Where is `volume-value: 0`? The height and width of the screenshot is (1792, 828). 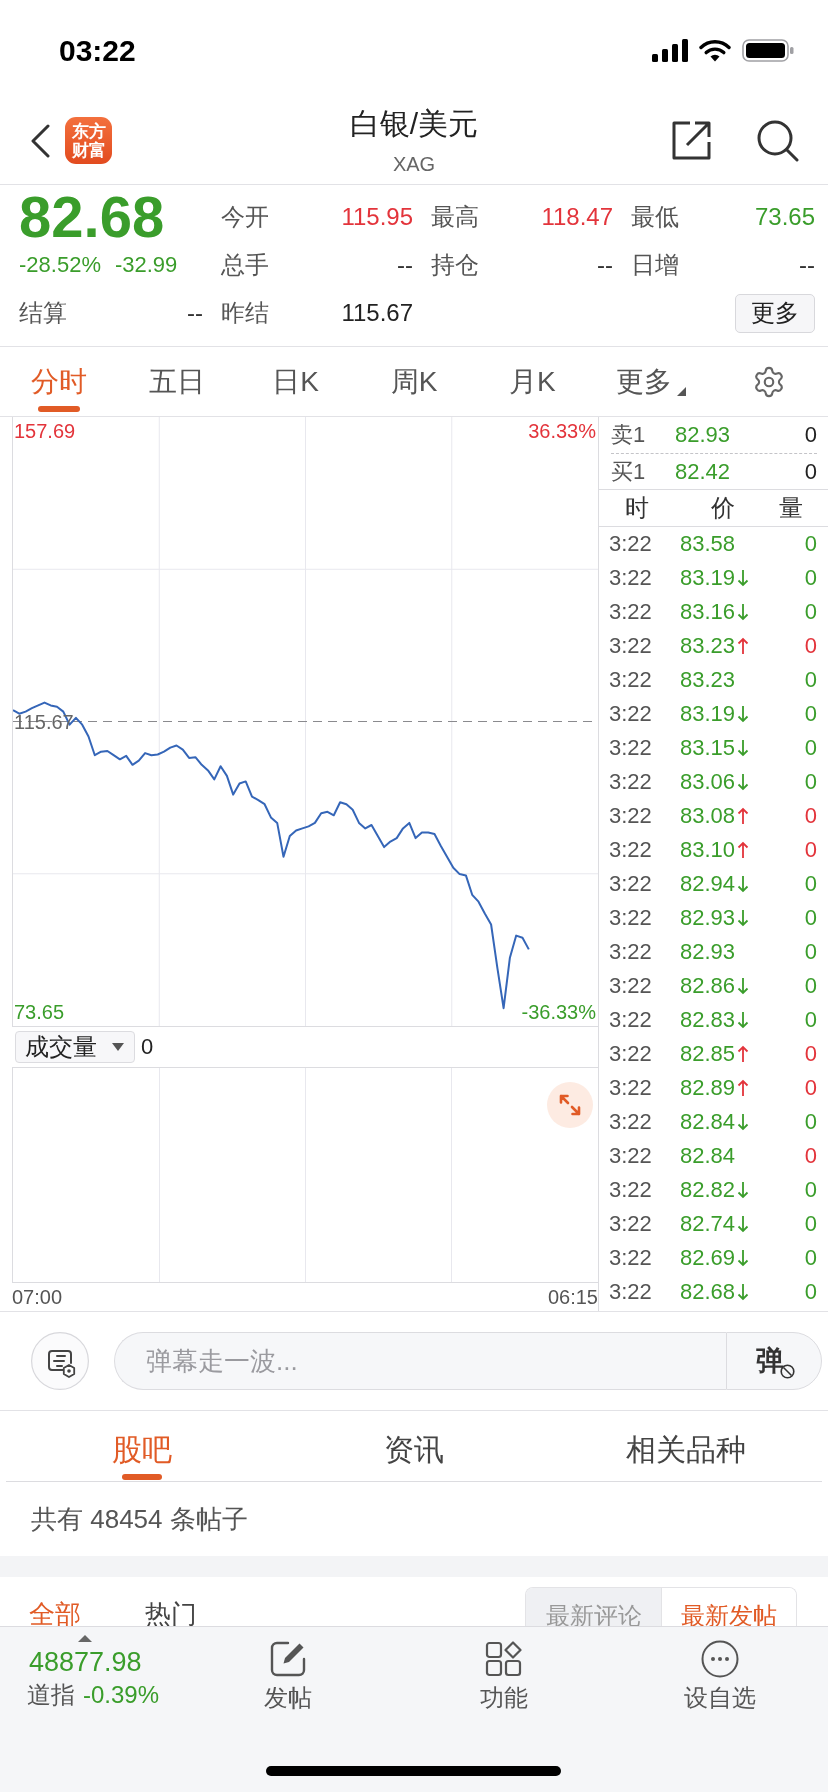
volume-value: 0 is located at coordinates (147, 1047).